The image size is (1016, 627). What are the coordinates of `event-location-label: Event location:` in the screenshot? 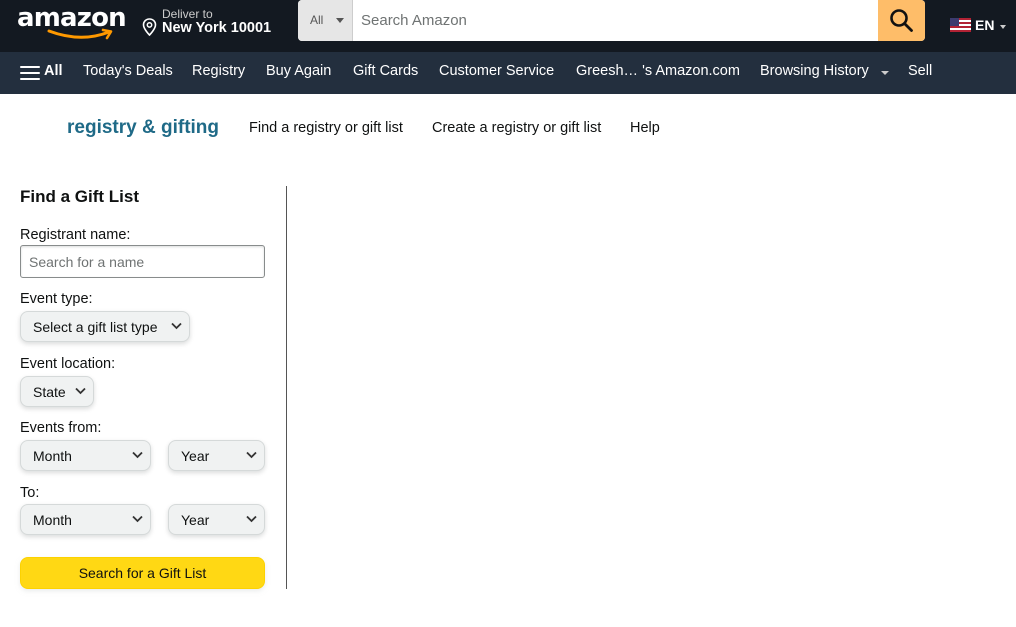 It's located at (68, 364).